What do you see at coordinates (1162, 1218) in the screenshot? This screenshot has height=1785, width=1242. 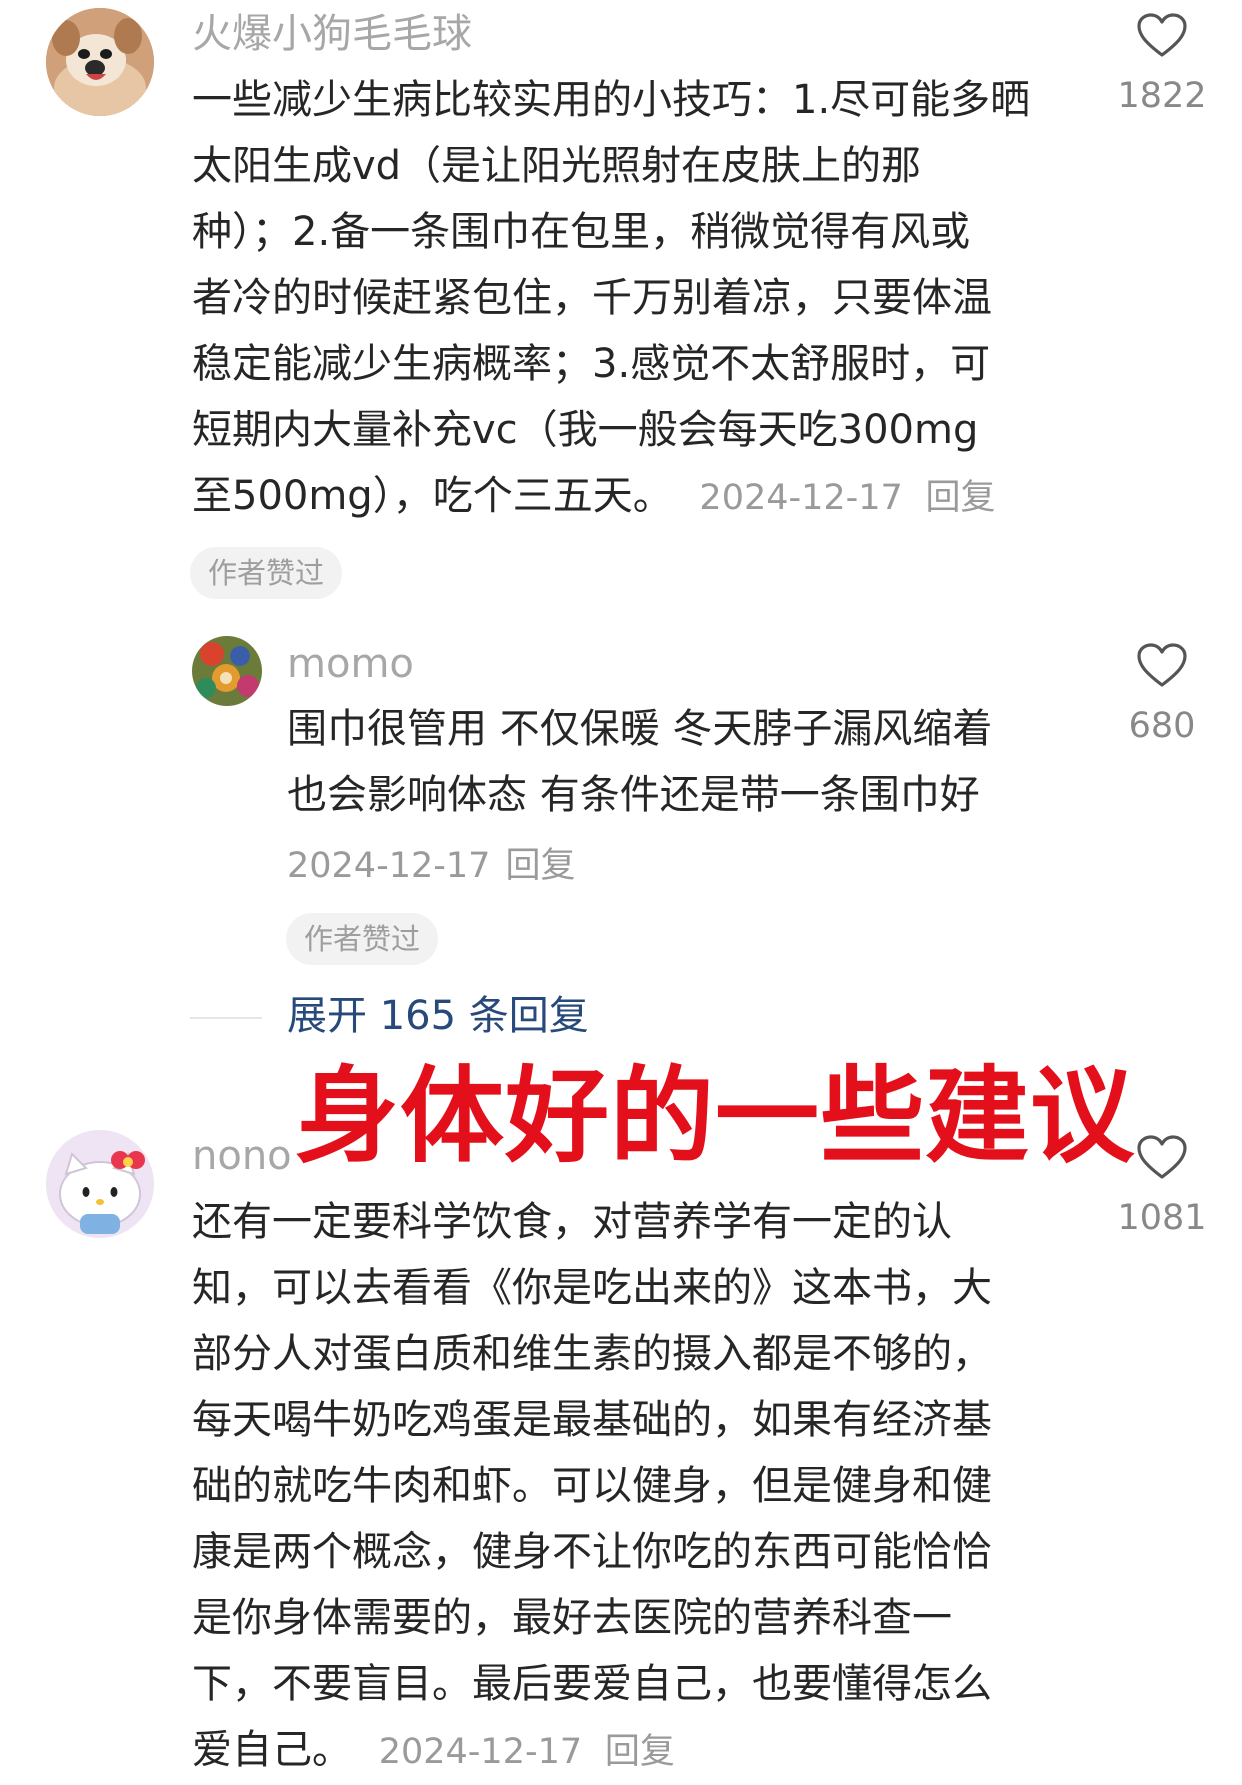 I see `like-count: 1081` at bounding box center [1162, 1218].